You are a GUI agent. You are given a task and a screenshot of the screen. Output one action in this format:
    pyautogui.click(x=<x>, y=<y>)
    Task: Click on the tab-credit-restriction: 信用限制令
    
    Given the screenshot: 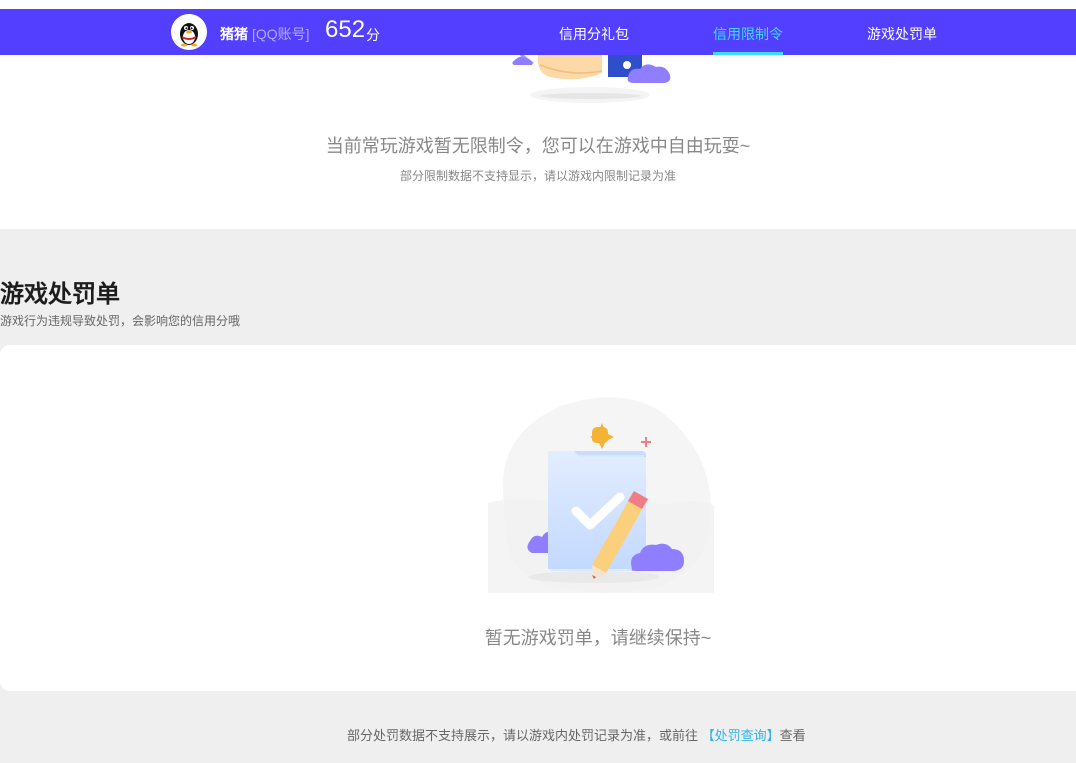 What is the action you would take?
    pyautogui.click(x=748, y=34)
    